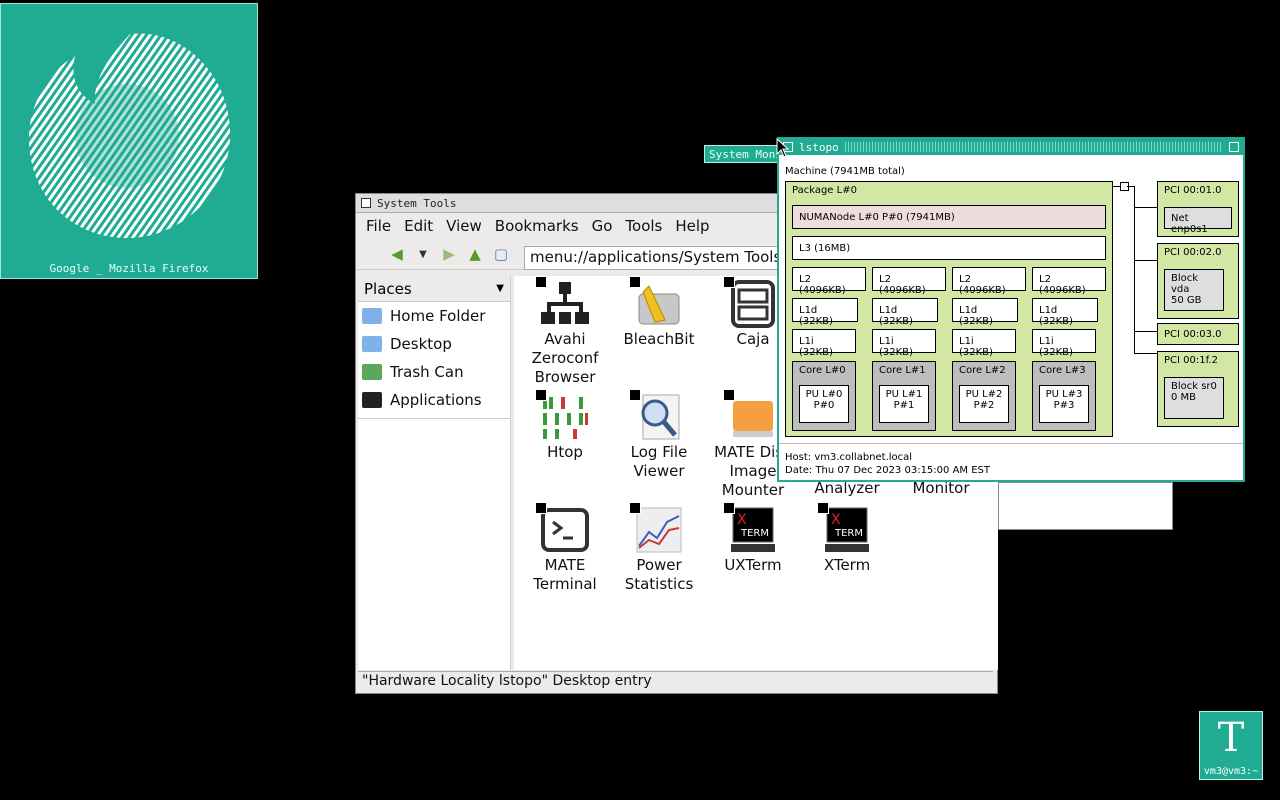 This screenshot has width=1280, height=800. Describe the element at coordinates (464, 226) in the screenshot. I see `menu-view: View` at that location.